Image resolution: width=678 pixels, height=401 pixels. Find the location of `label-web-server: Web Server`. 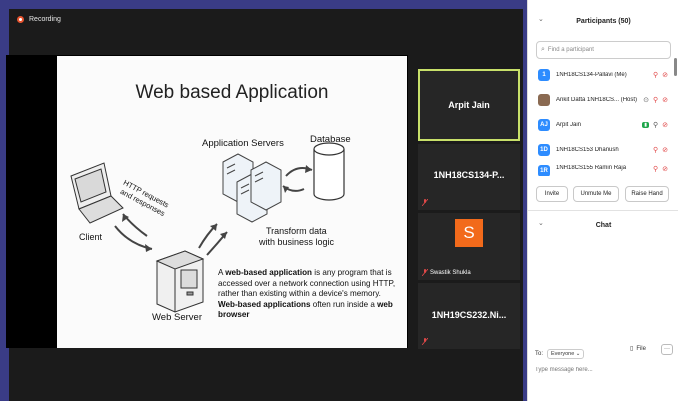

label-web-server: Web Server is located at coordinates (177, 317).